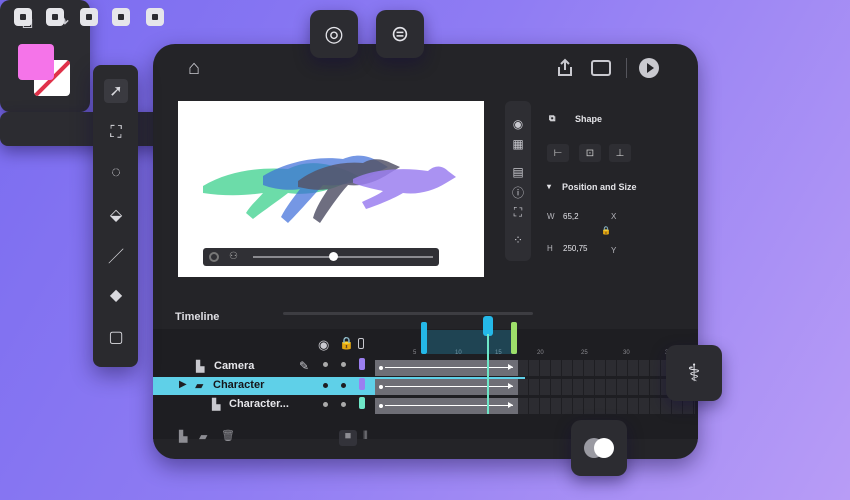  Describe the element at coordinates (626, 353) in the screenshot. I see `ruler-number: 30` at that location.